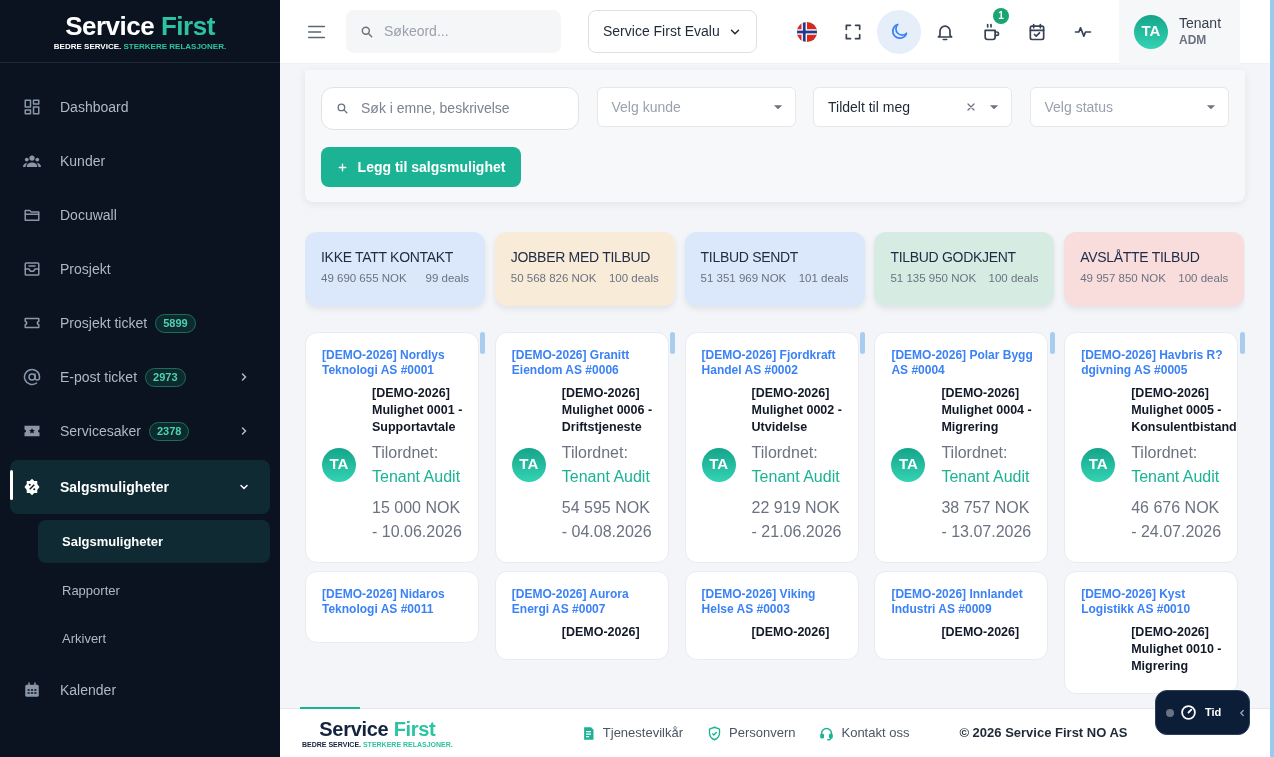 This screenshot has width=1274, height=757. I want to click on calendar-check-icon, so click(1037, 31).